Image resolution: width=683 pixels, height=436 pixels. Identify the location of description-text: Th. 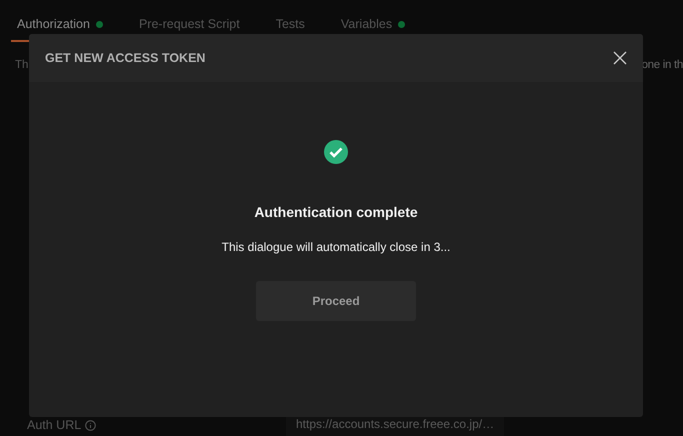
(21, 65).